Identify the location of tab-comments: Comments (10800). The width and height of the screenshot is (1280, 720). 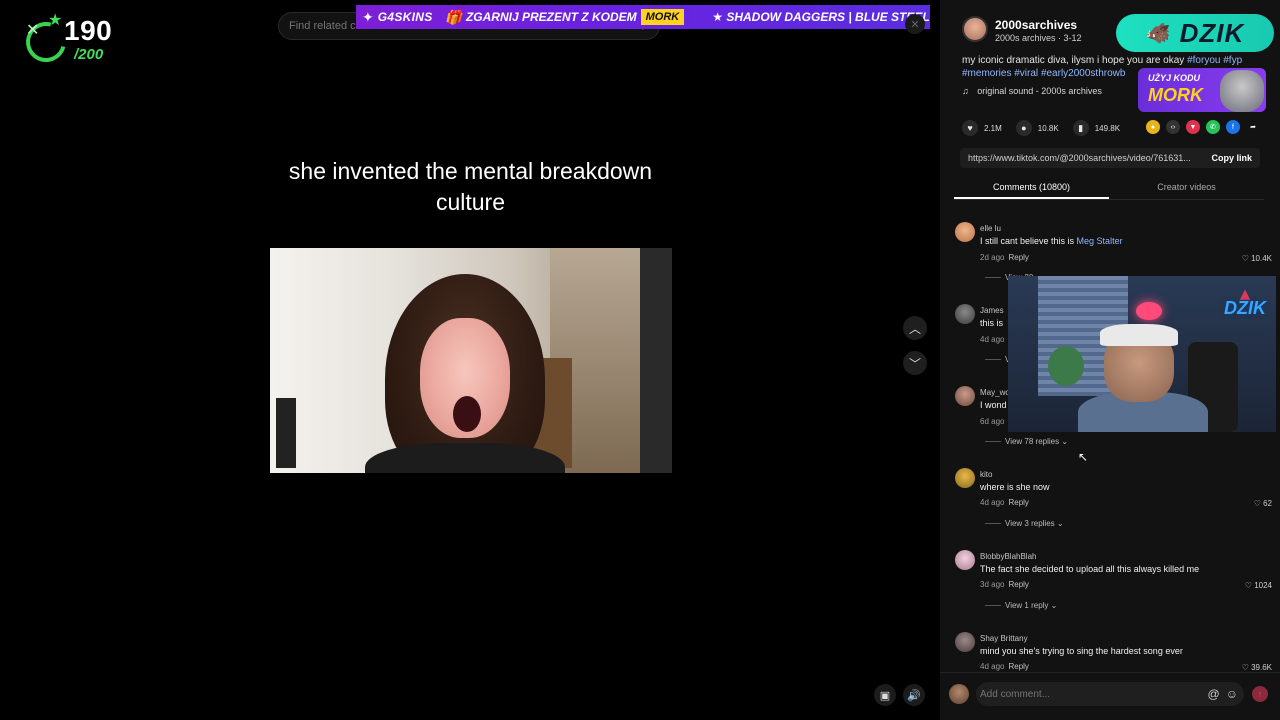
(1031, 188).